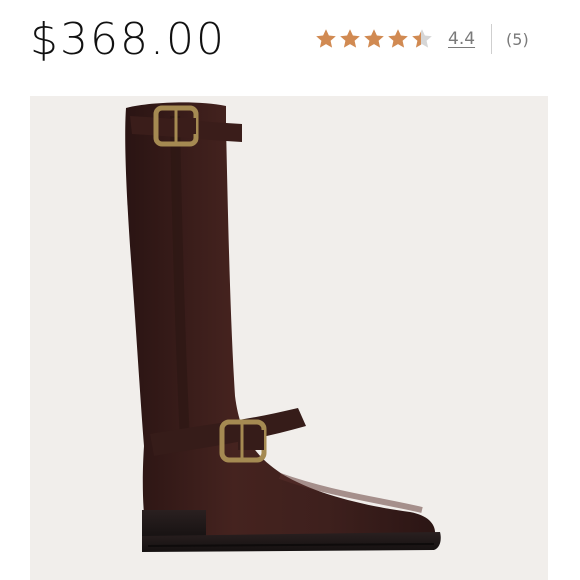  What do you see at coordinates (461, 39) in the screenshot?
I see `rating-value-link: 4.4` at bounding box center [461, 39].